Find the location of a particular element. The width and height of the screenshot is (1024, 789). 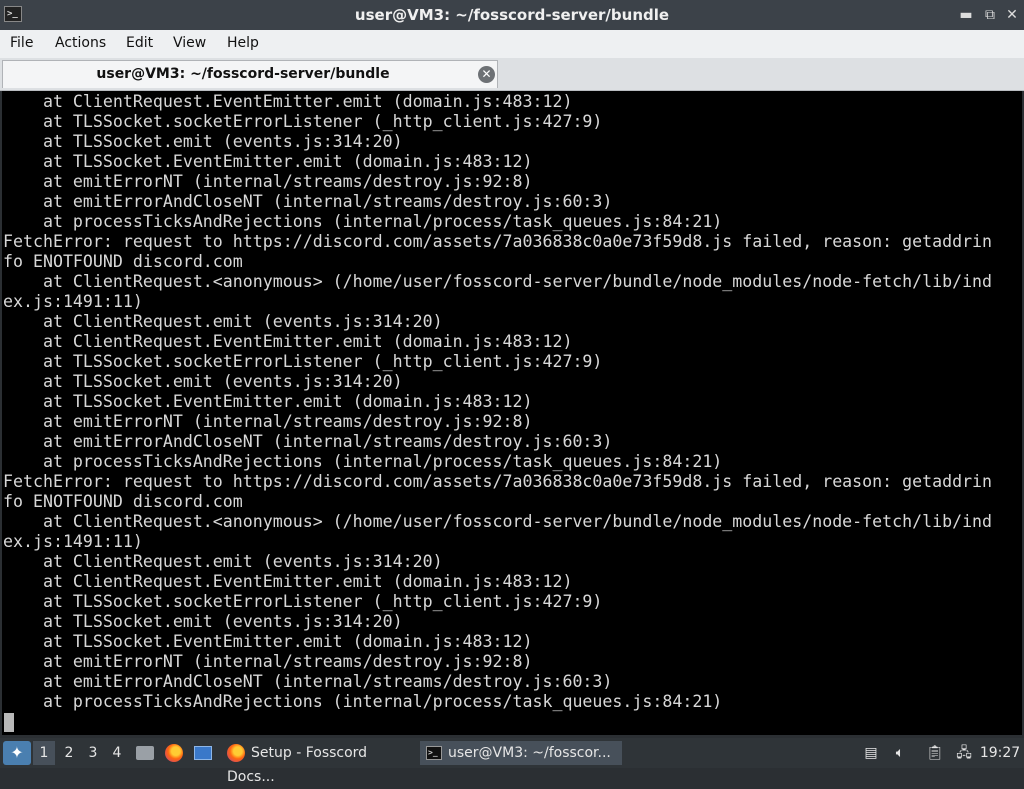

start-menu-icon: ✦ is located at coordinates (17, 752).